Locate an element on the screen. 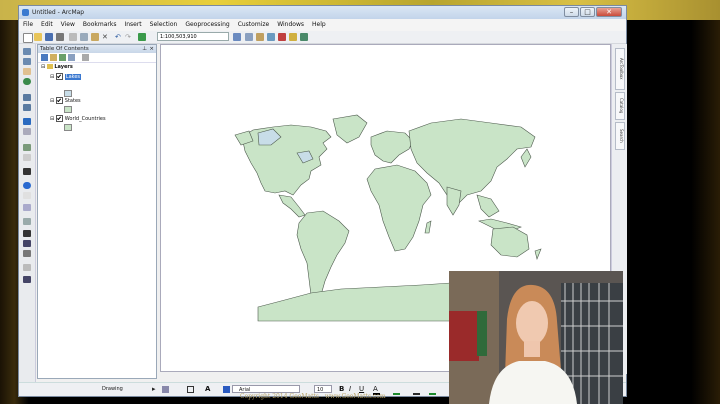 This screenshot has height=404, width=720. india is located at coordinates (454, 201).